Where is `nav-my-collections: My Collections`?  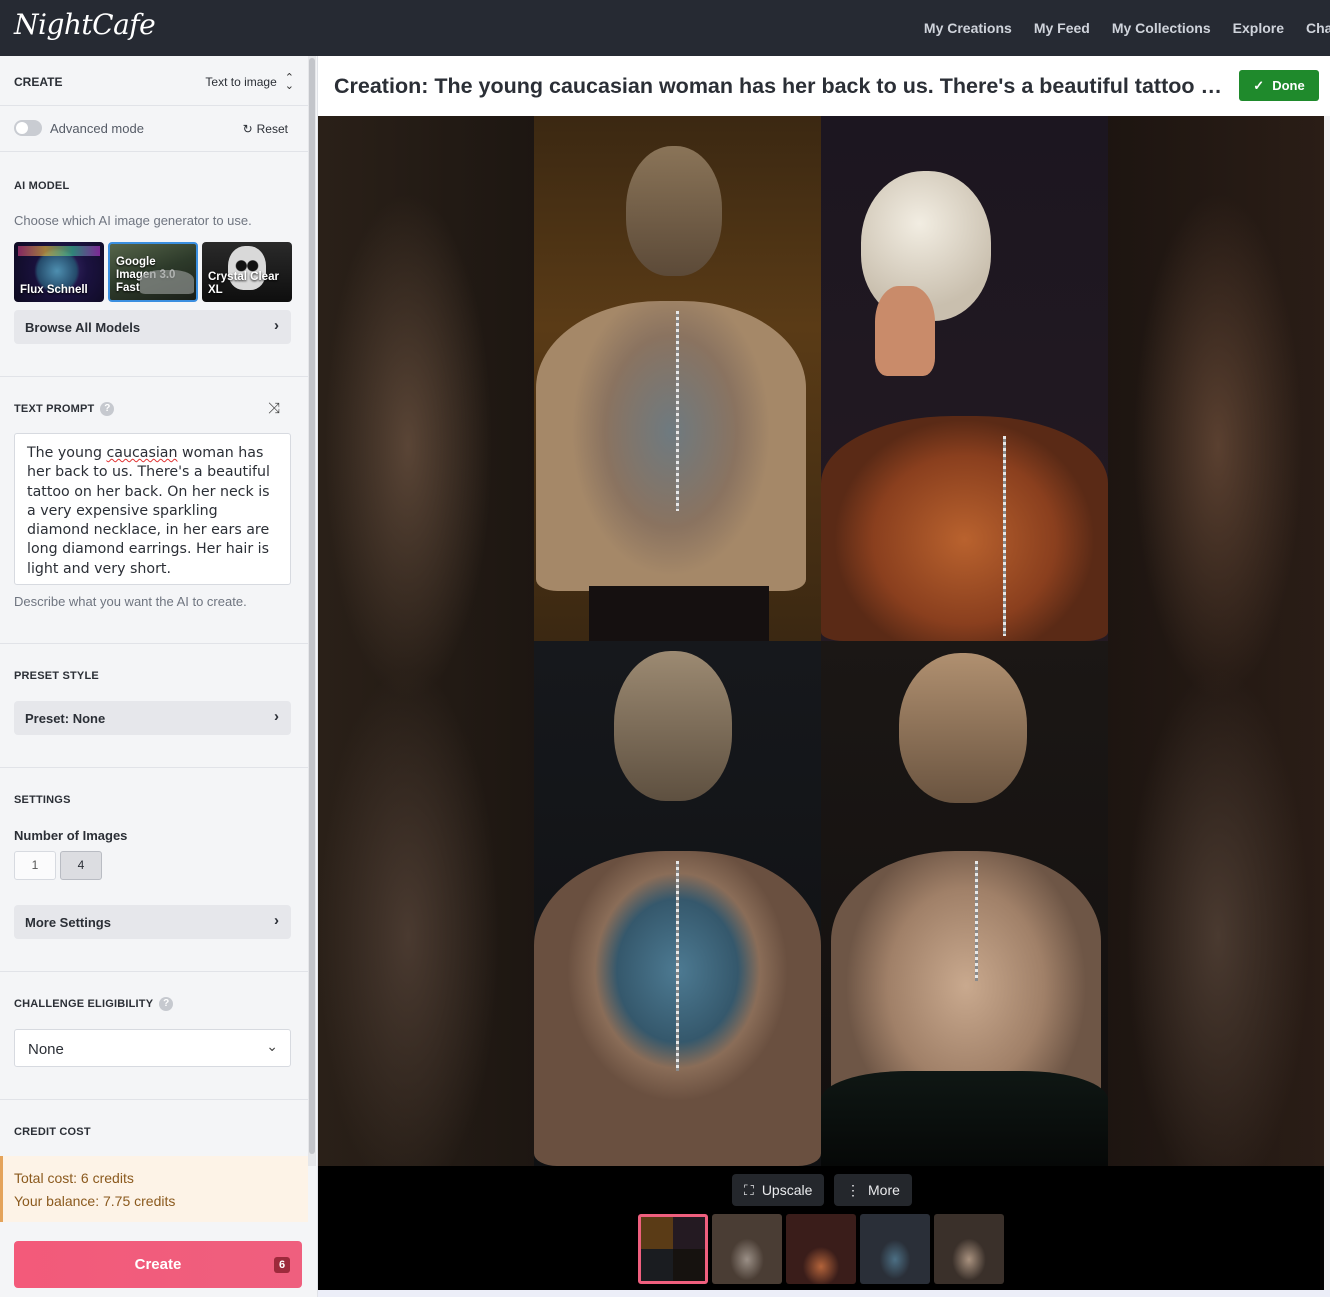
nav-my-collections: My Collections is located at coordinates (1161, 28).